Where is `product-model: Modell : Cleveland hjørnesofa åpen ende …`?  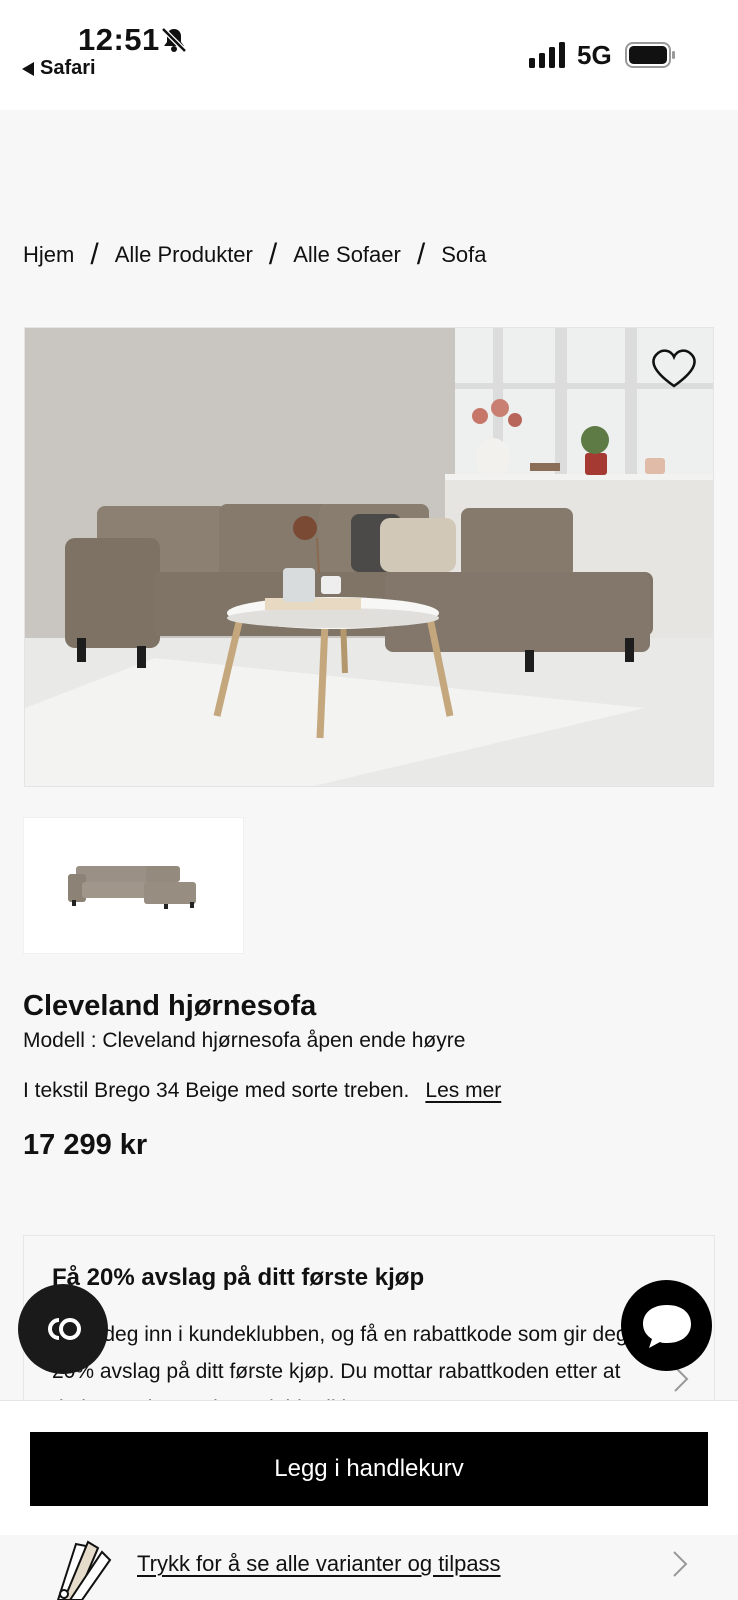 product-model: Modell : Cleveland hjørnesofa åpen ende … is located at coordinates (244, 1040).